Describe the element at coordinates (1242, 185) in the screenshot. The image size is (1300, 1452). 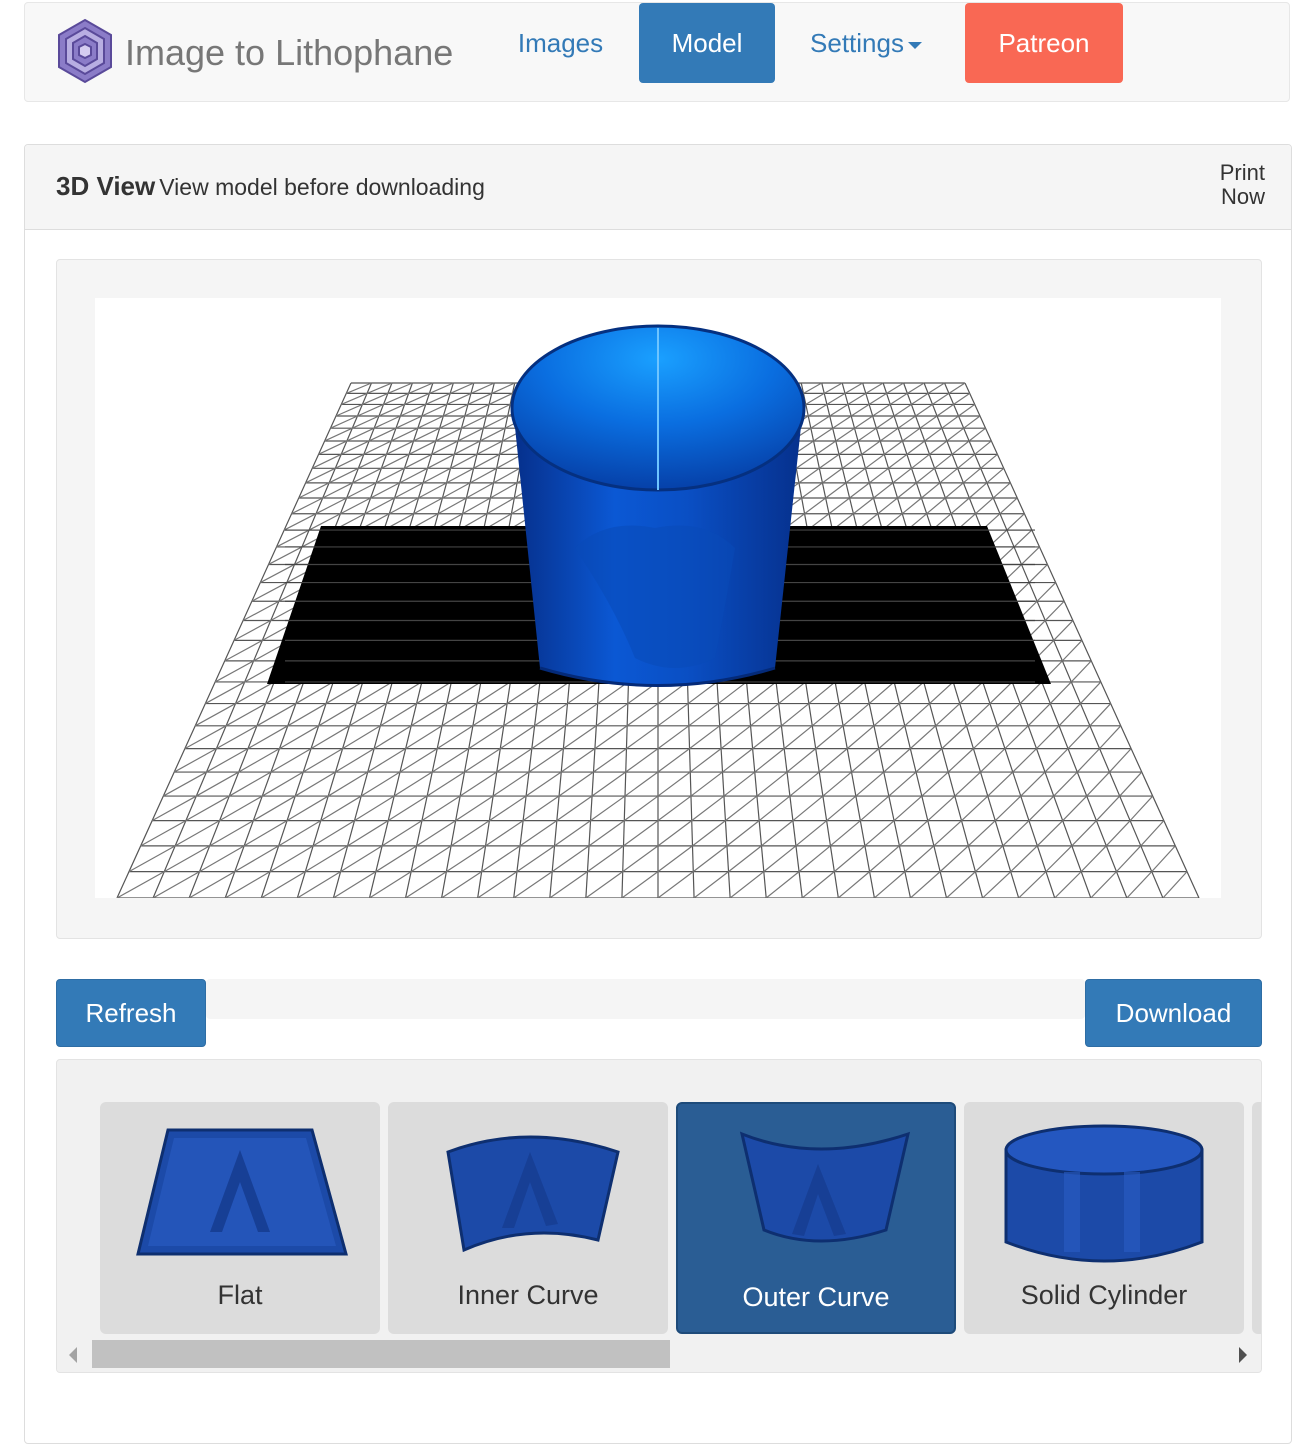
I see `print-now-link: Print Now` at that location.